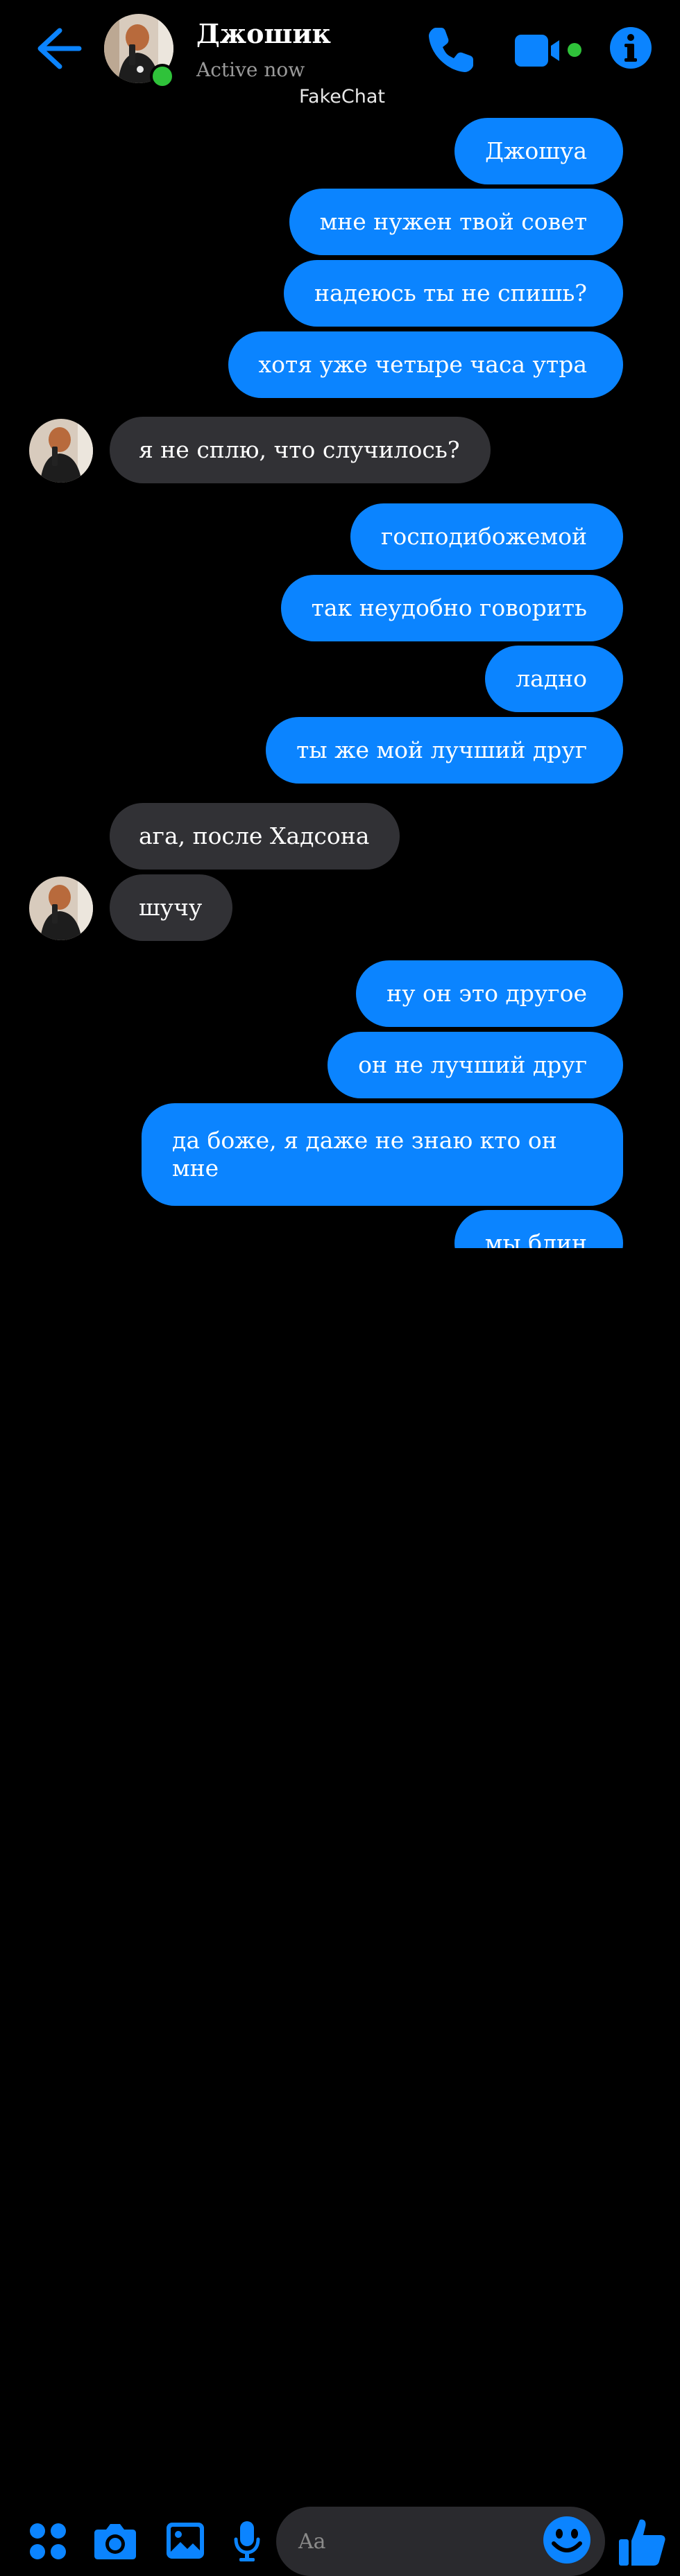 The width and height of the screenshot is (680, 2576). I want to click on message-bubble-outgoing: господибожемой, so click(486, 536).